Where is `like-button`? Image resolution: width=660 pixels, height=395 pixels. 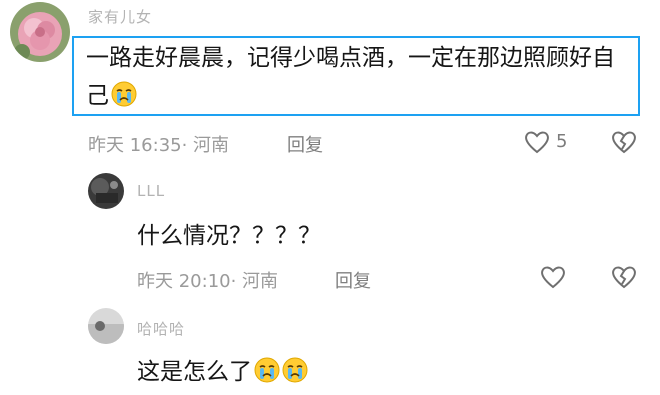 like-button is located at coordinates (537, 142).